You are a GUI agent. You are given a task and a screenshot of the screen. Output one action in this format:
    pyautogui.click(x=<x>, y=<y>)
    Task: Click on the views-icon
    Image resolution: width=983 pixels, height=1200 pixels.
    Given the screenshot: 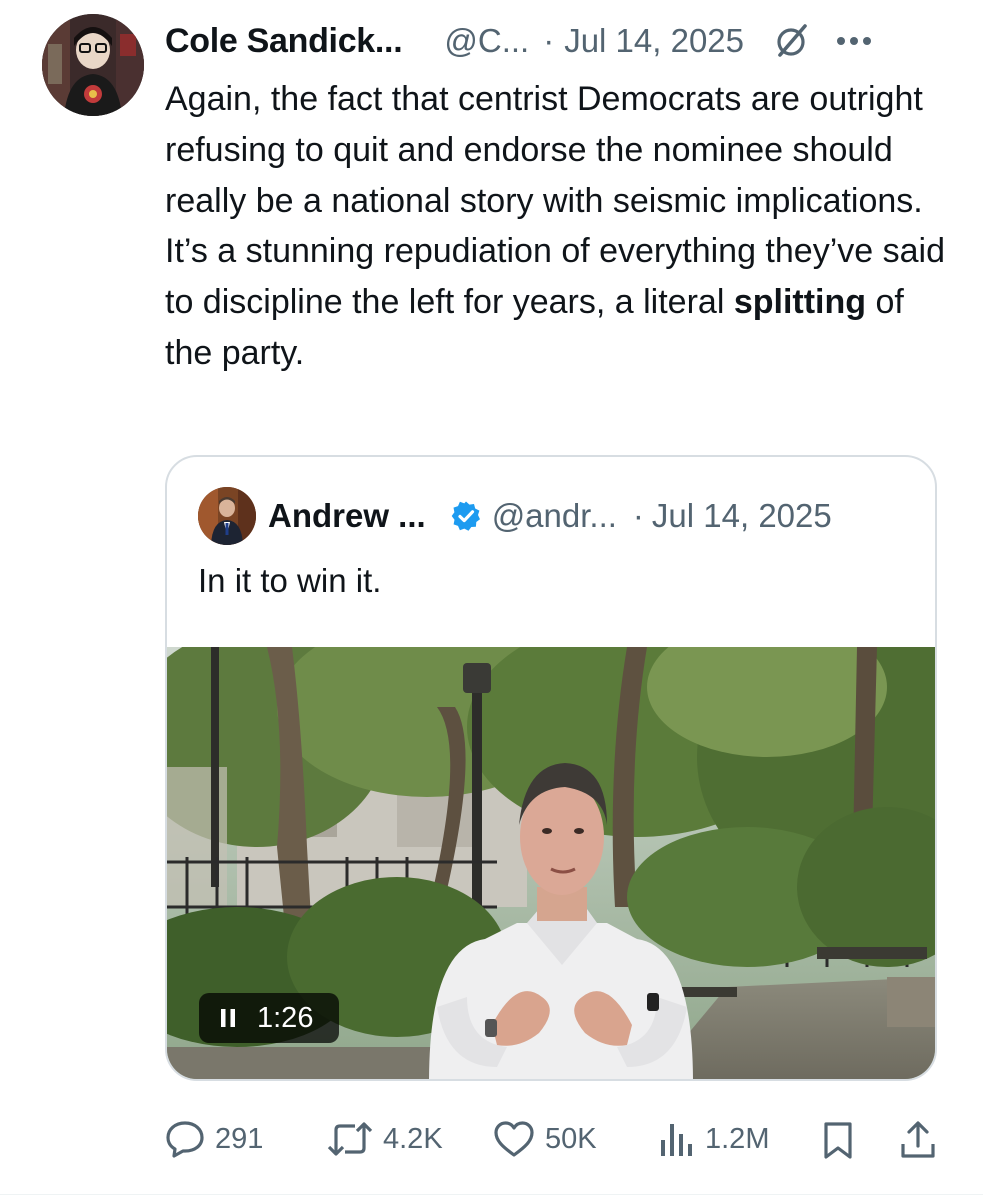 What is the action you would take?
    pyautogui.click(x=677, y=1139)
    